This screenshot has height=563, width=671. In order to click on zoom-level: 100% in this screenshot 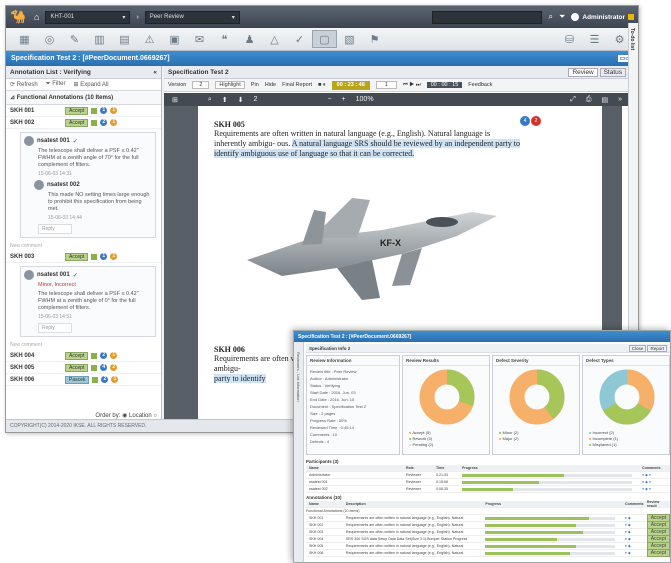, I will do `click(365, 99)`.